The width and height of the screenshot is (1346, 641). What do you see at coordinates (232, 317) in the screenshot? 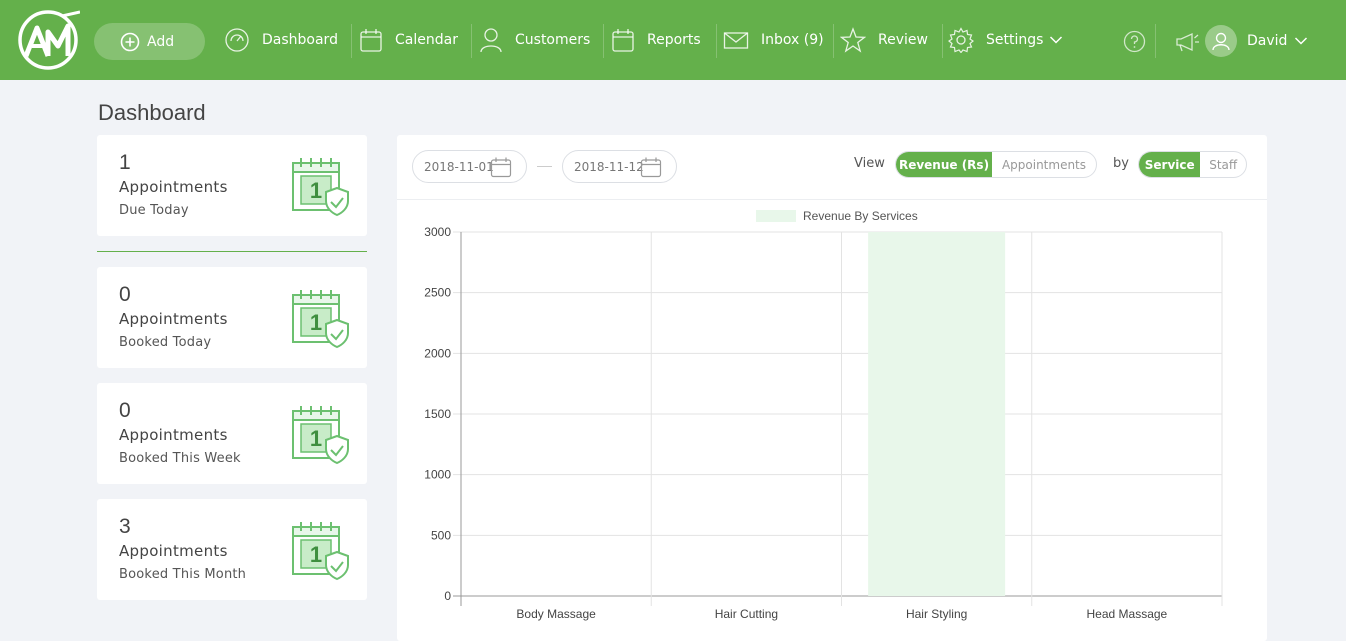
I see `stat-card-booked-today: 0 Appointments Booked Today 1` at bounding box center [232, 317].